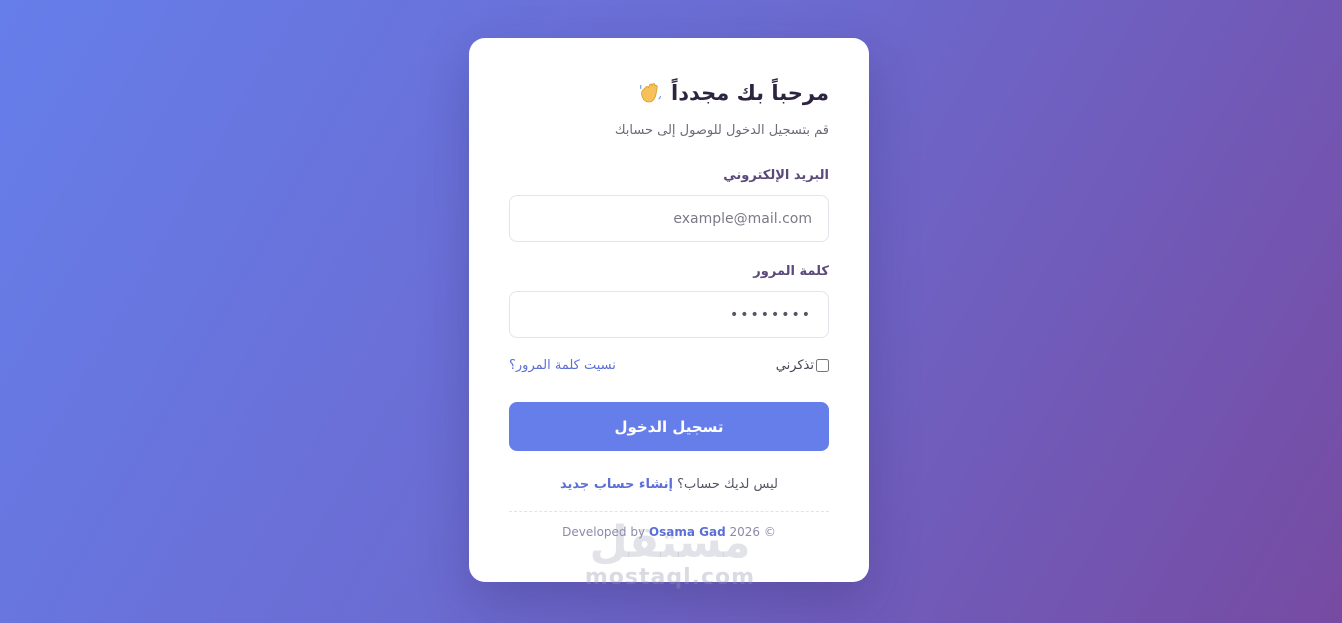 The width and height of the screenshot is (1342, 623). What do you see at coordinates (616, 484) in the screenshot?
I see `create-account-link: إنشاء حساب جديد` at bounding box center [616, 484].